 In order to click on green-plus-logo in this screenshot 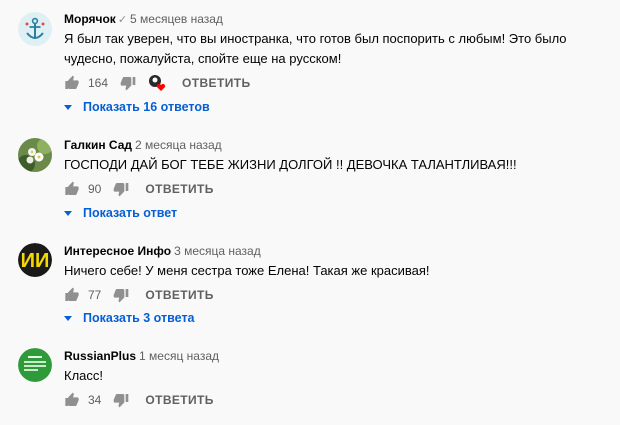, I will do `click(35, 365)`.